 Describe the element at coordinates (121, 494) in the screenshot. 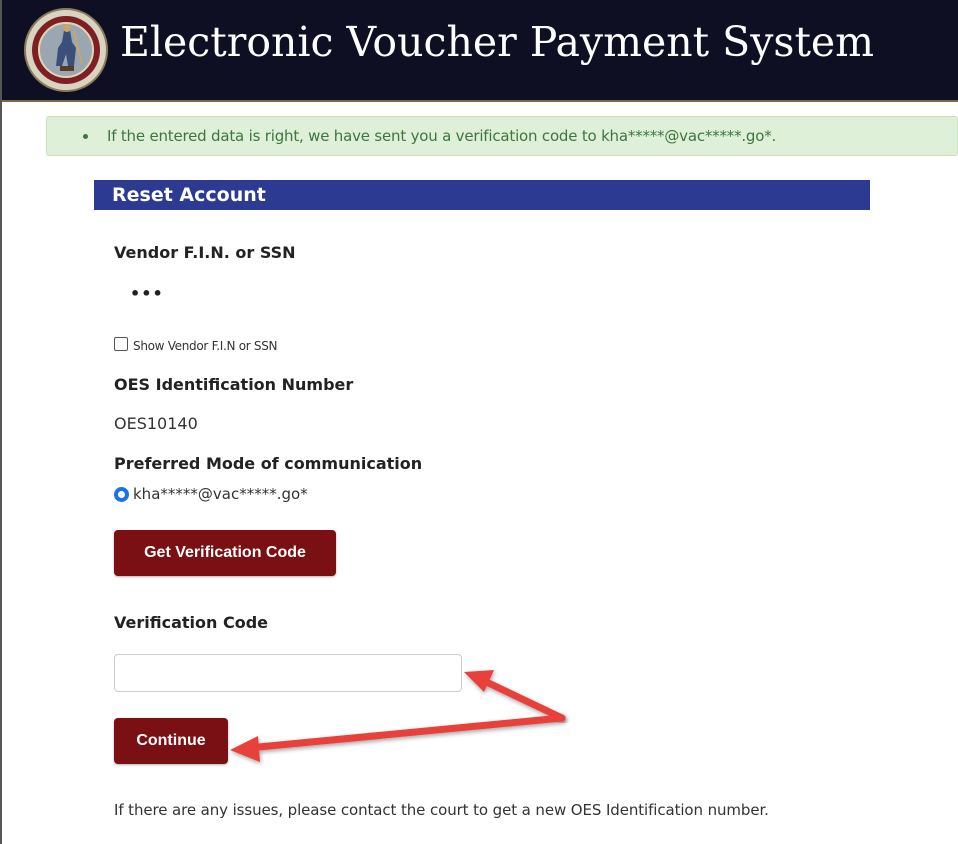

I see `email-radio` at that location.